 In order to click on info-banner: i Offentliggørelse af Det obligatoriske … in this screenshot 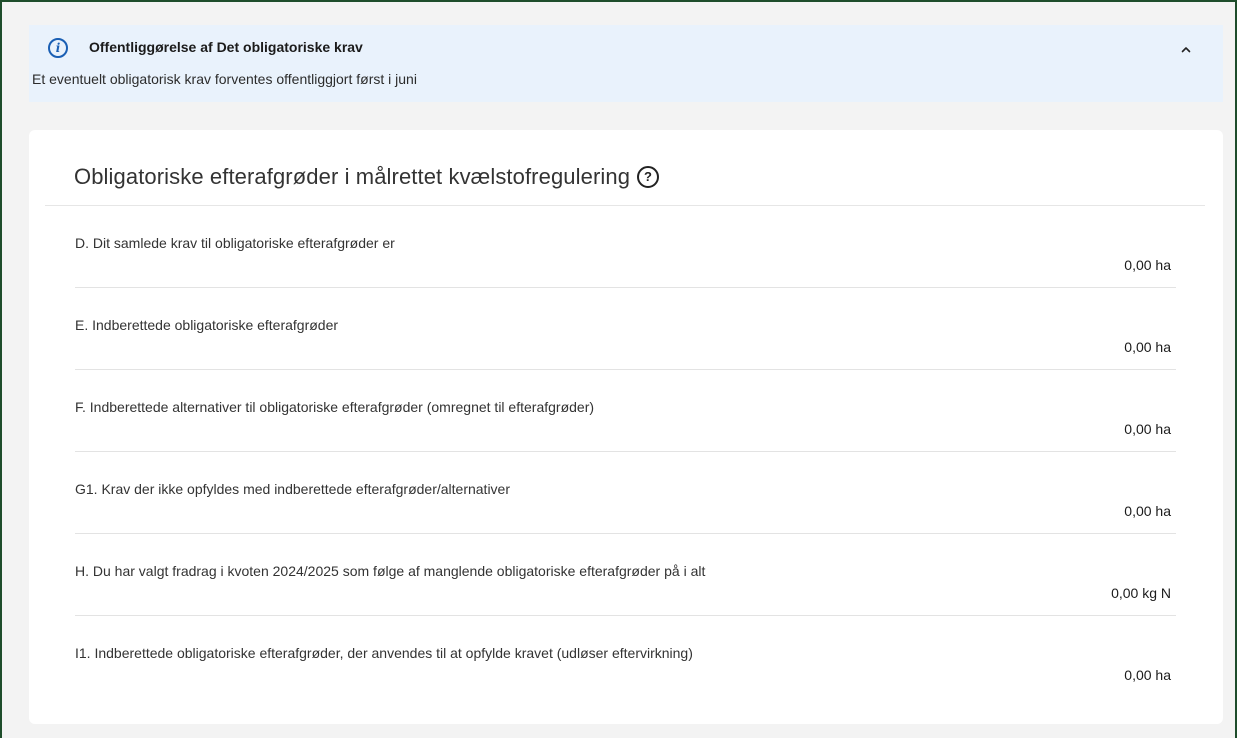, I will do `click(626, 63)`.